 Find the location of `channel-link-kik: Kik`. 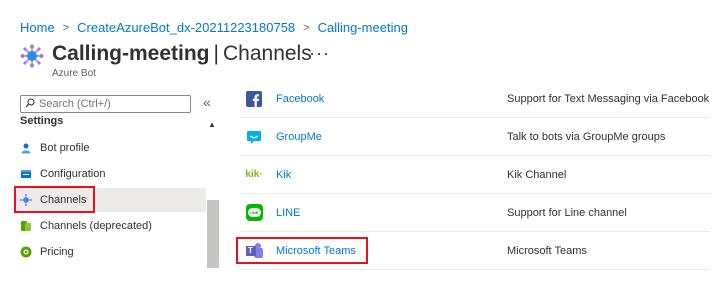

channel-link-kik: Kik is located at coordinates (283, 175).